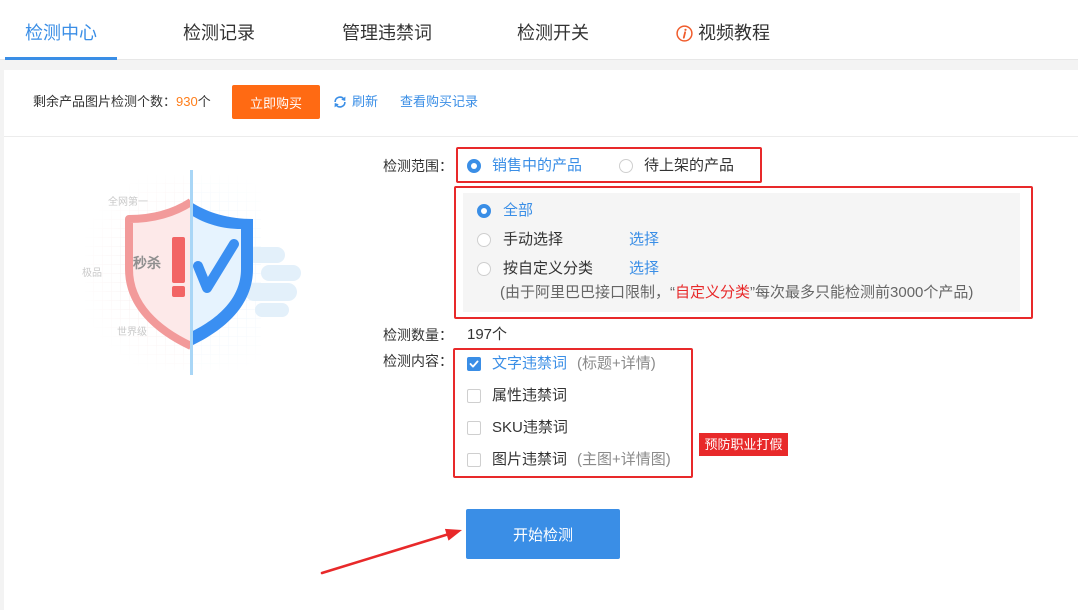 The width and height of the screenshot is (1078, 610). Describe the element at coordinates (530, 459) in the screenshot. I see `checkbox-label: 图片违禁词` at that location.